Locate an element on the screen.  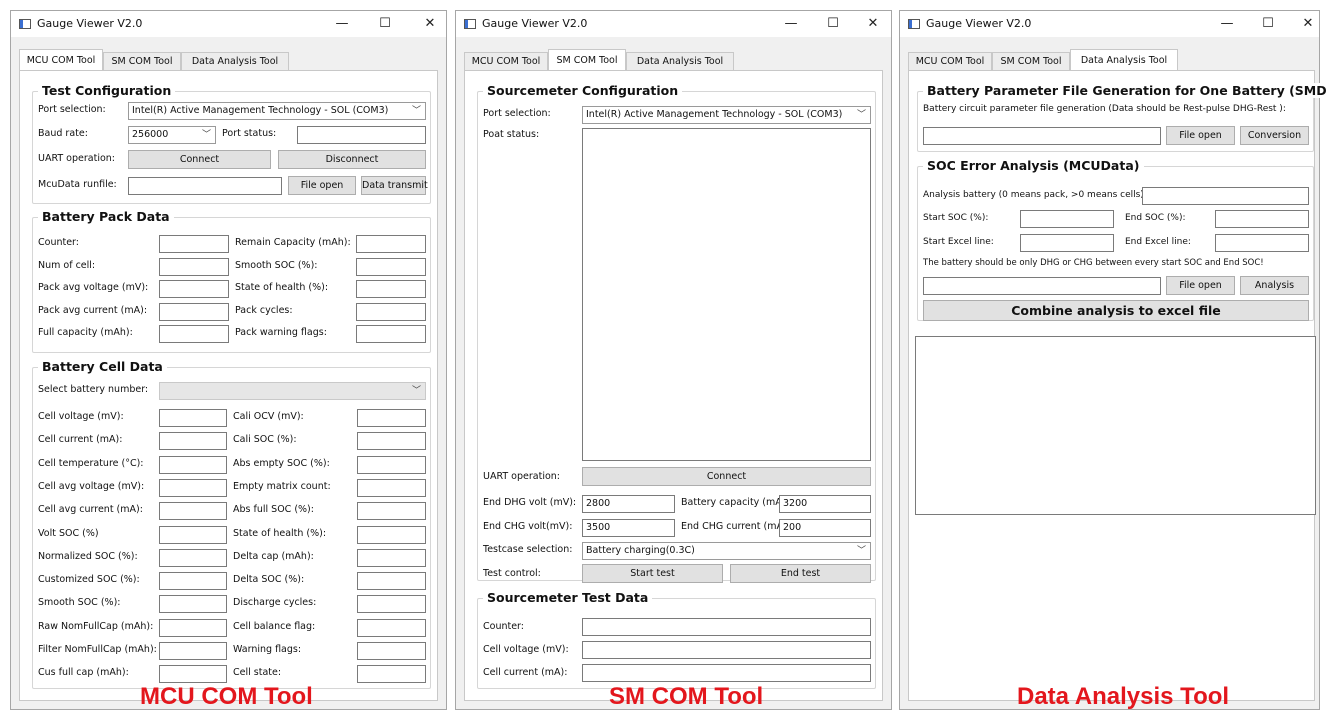
abs-full-soc-field is located at coordinates (391, 511).